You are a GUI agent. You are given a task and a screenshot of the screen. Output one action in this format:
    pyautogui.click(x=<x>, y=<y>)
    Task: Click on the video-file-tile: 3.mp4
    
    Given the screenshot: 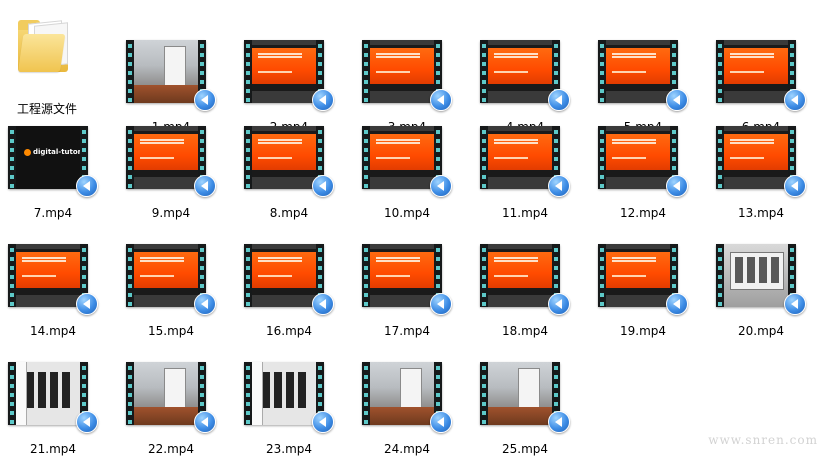 What is the action you would take?
    pyautogui.click(x=407, y=90)
    